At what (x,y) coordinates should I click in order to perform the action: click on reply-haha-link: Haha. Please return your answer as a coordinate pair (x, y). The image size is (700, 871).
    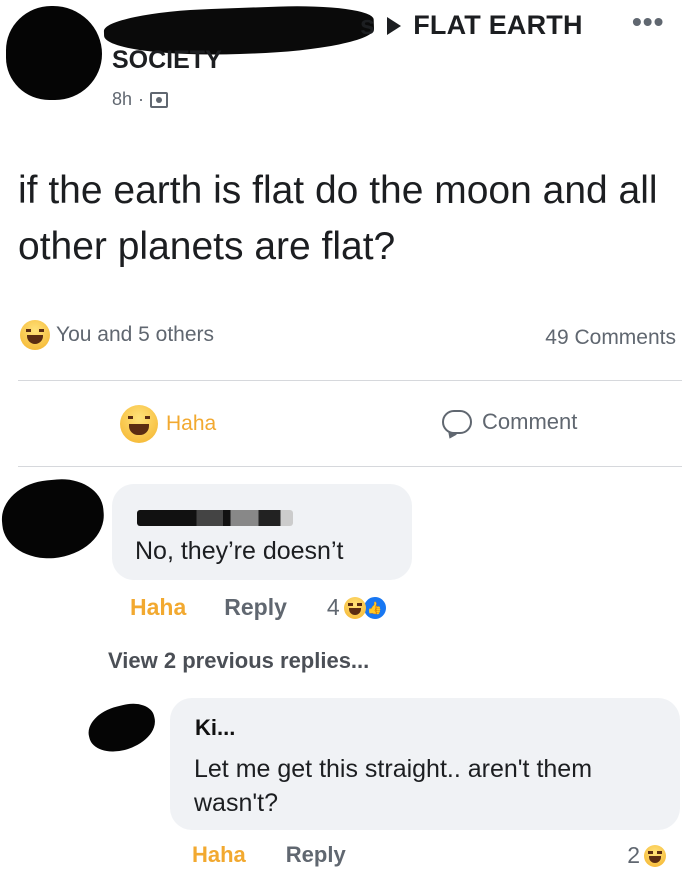
    Looking at the image, I should click on (219, 855).